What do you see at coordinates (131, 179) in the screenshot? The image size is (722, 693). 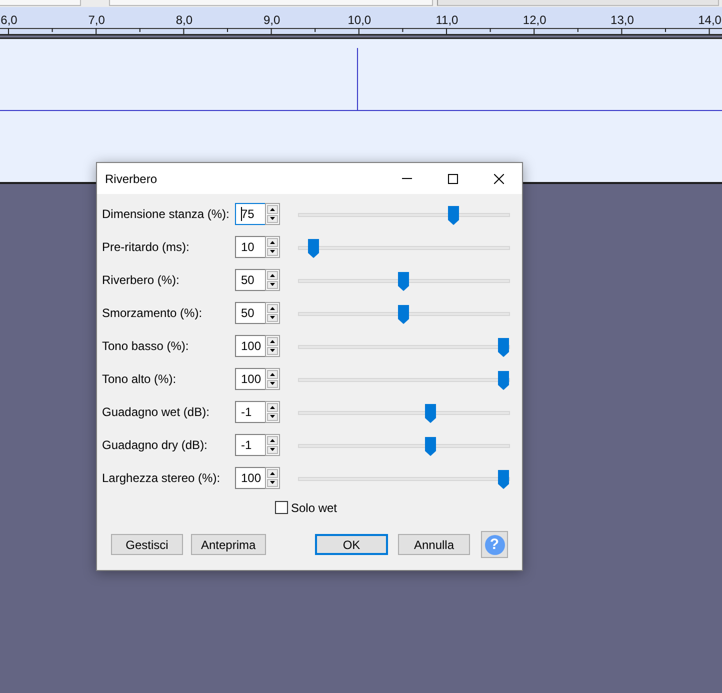 I see `window-title: Riverbero` at bounding box center [131, 179].